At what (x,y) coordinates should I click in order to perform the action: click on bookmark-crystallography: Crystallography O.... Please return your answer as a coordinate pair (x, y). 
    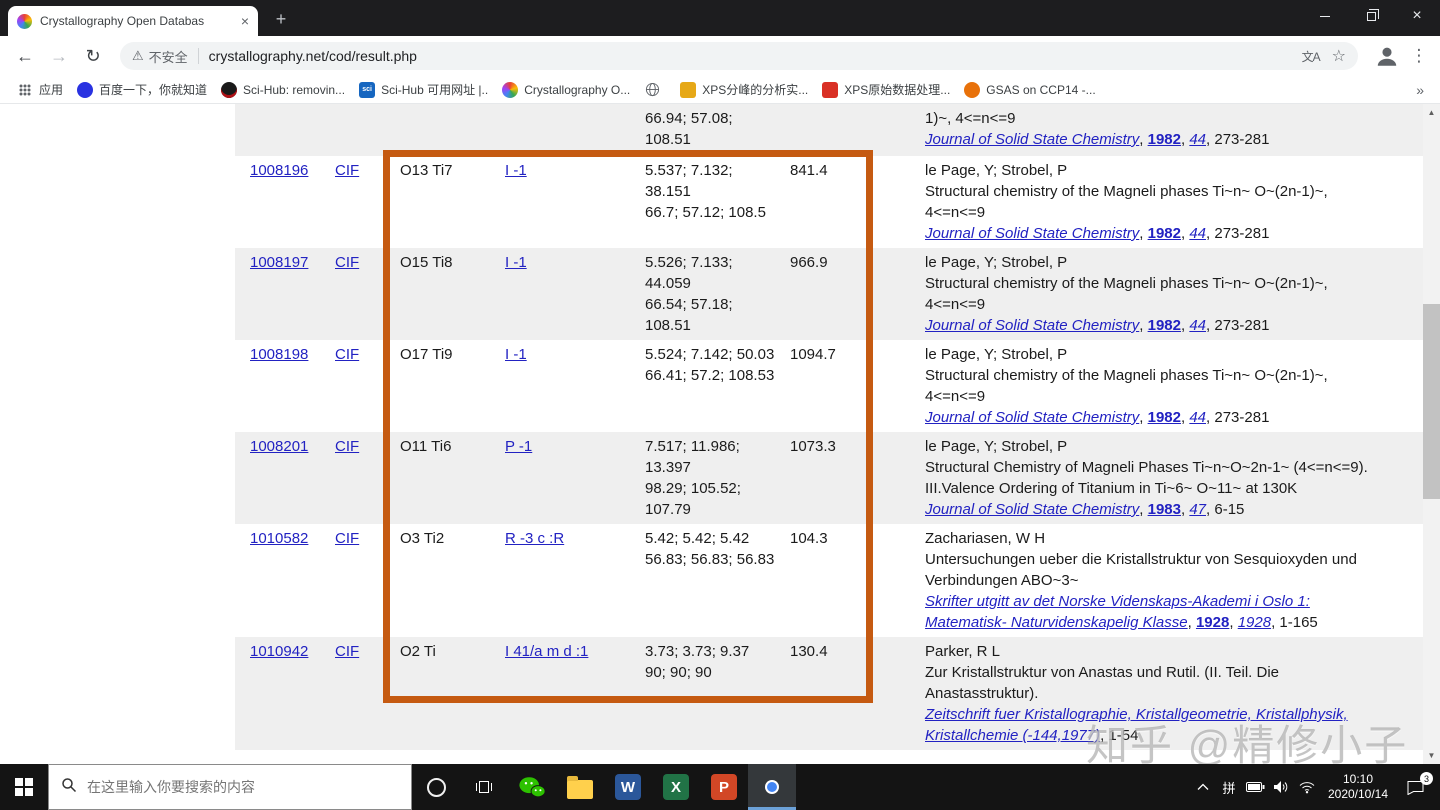
    Looking at the image, I should click on (566, 90).